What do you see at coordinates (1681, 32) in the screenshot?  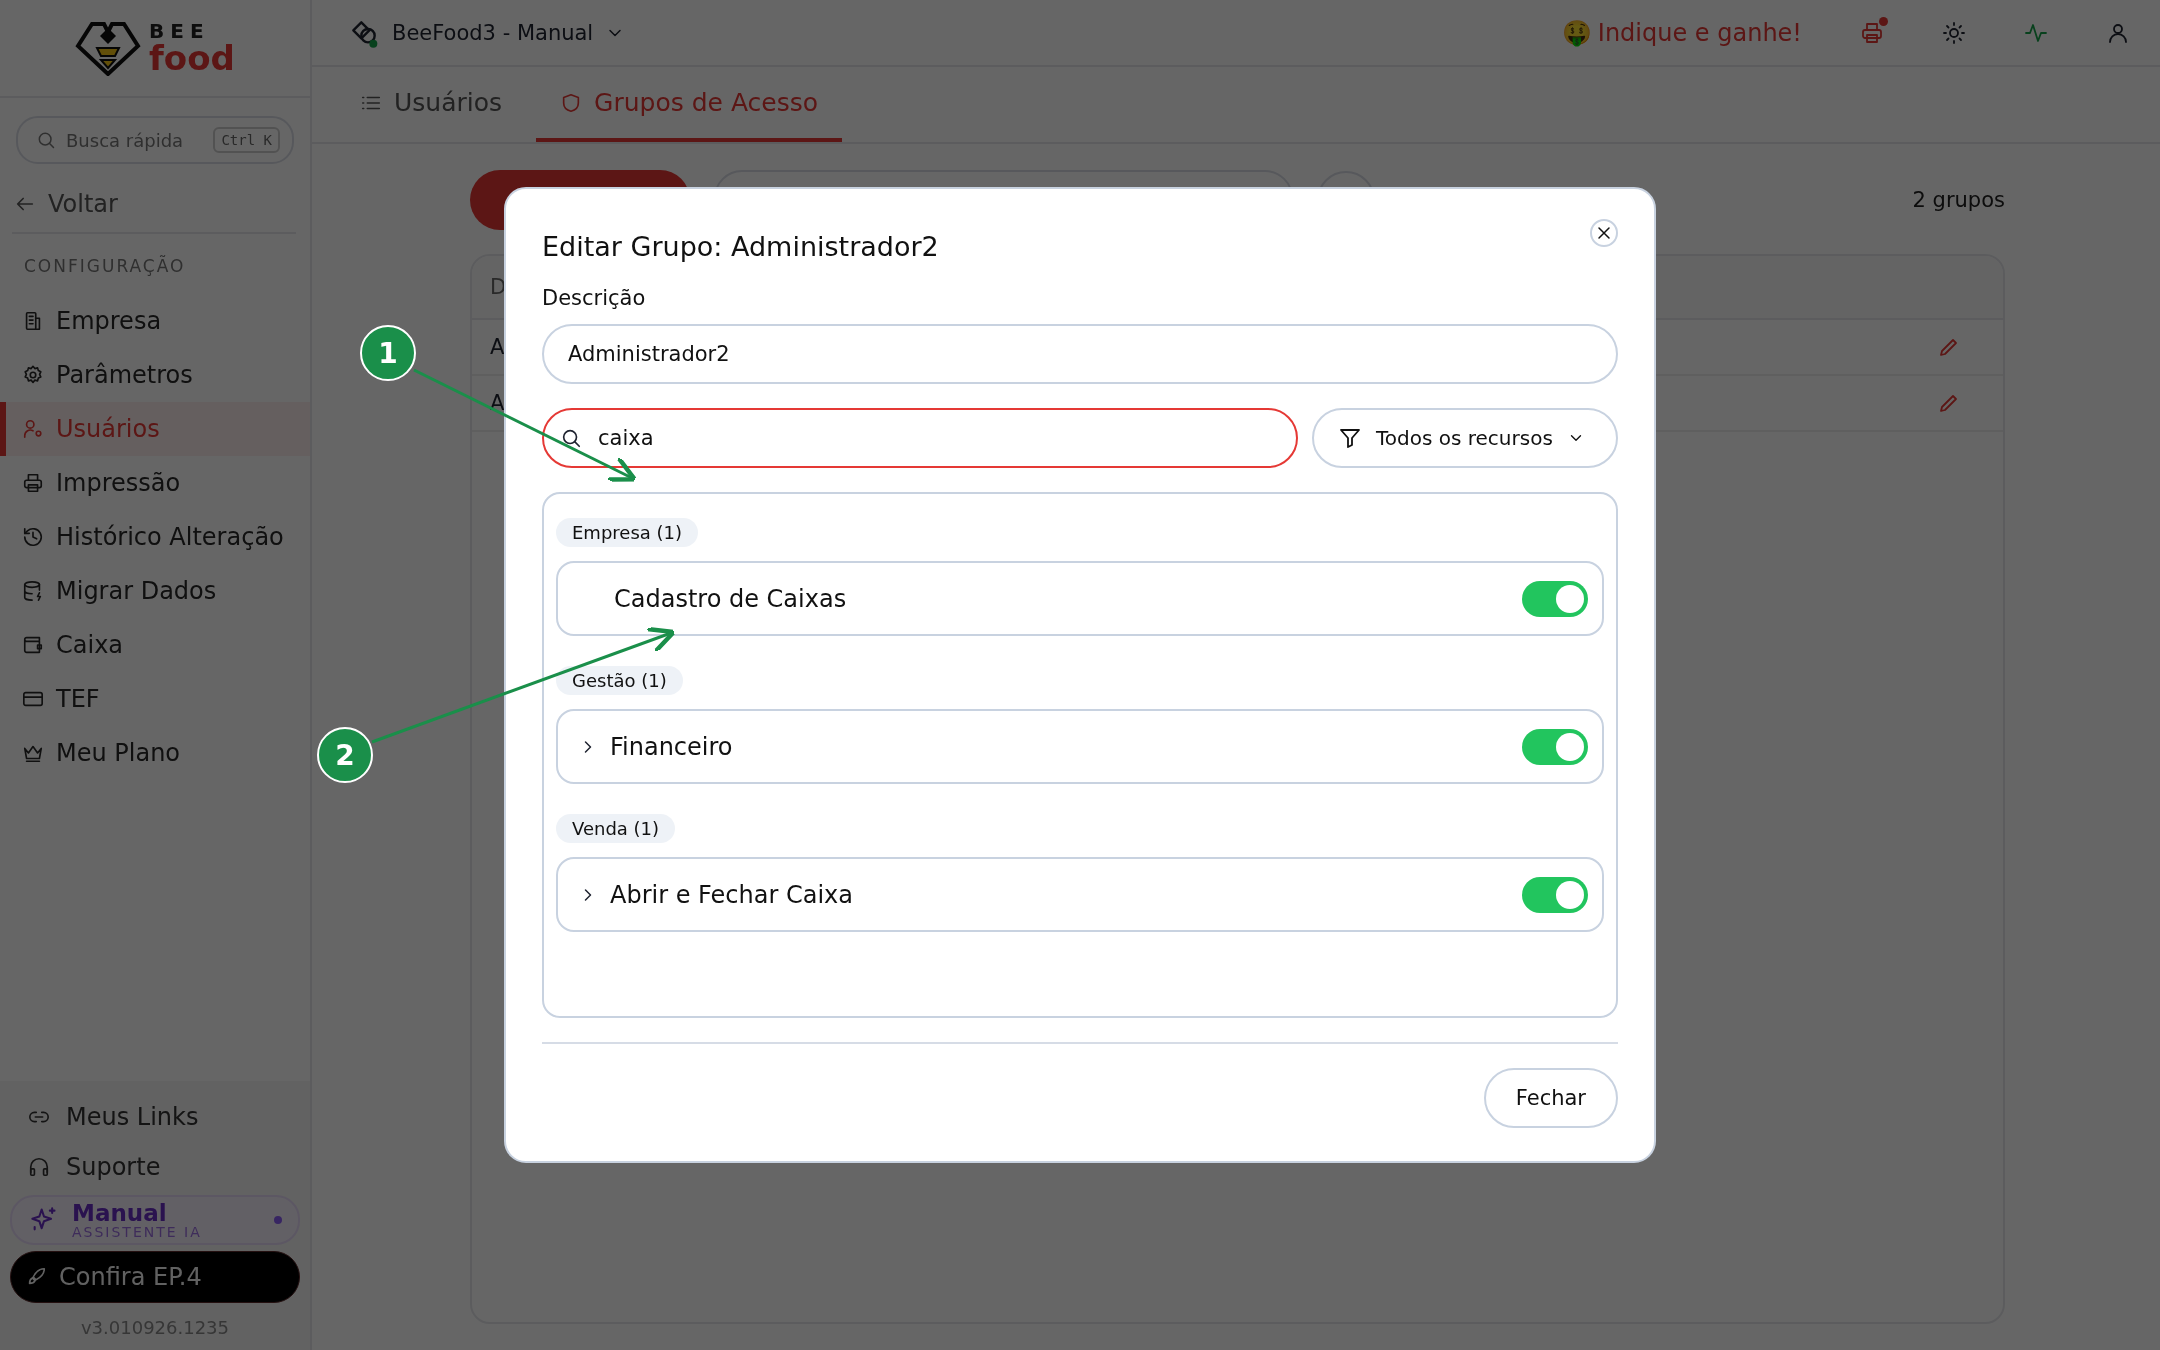 I see `referral-link: 🤑 Indique e ganhe!` at bounding box center [1681, 32].